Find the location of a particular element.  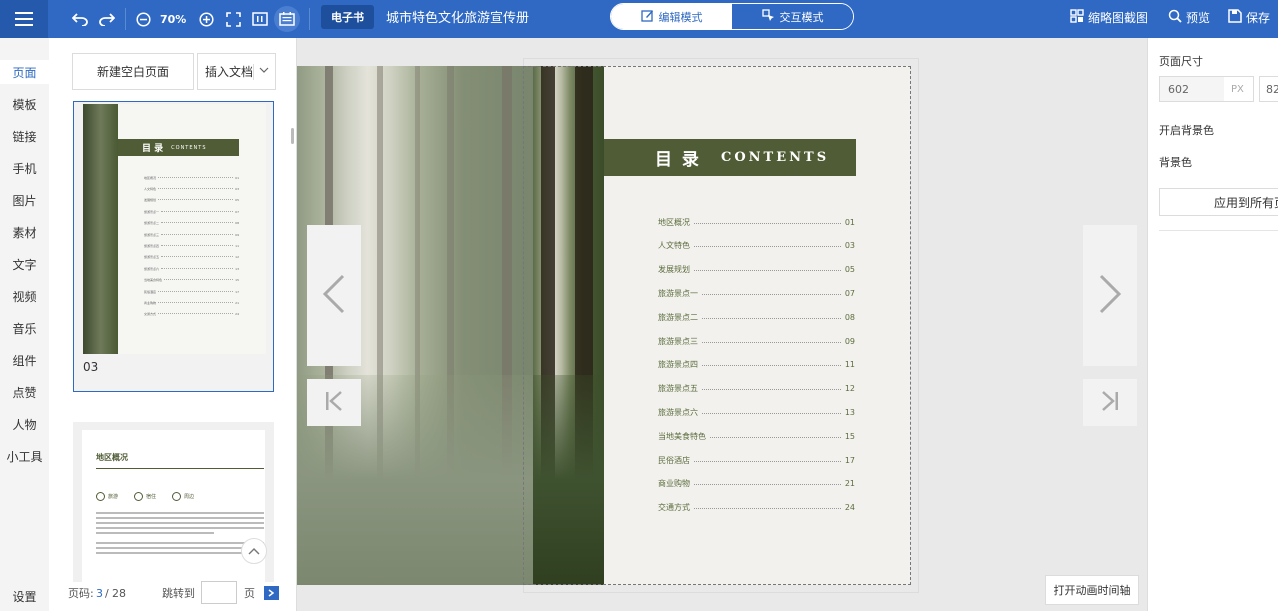

edit-mode-label: 编辑模式 is located at coordinates (680, 17).